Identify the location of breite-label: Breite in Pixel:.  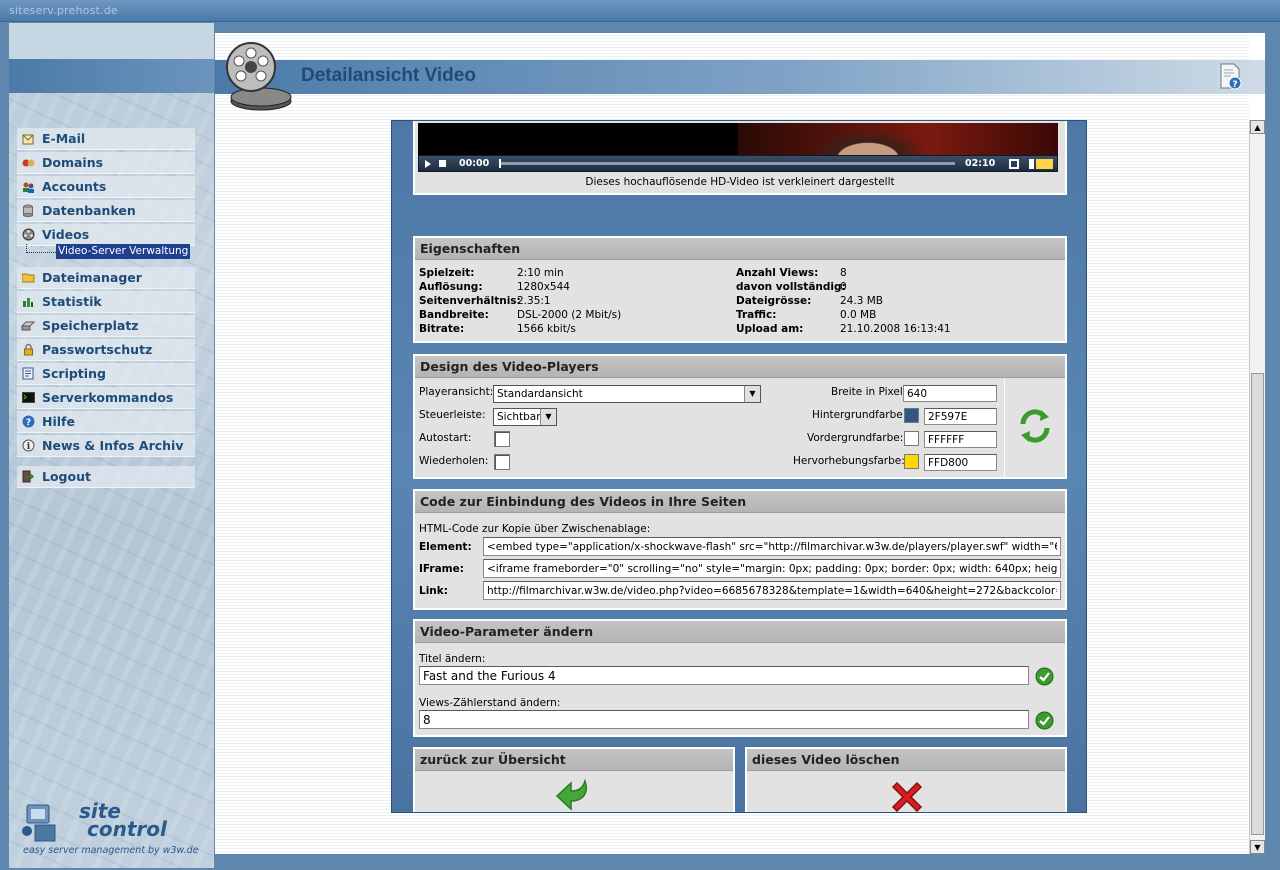
(869, 392).